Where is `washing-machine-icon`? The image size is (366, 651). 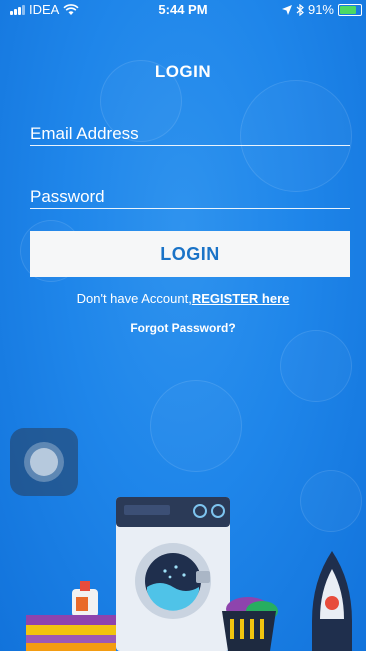 washing-machine-icon is located at coordinates (173, 574).